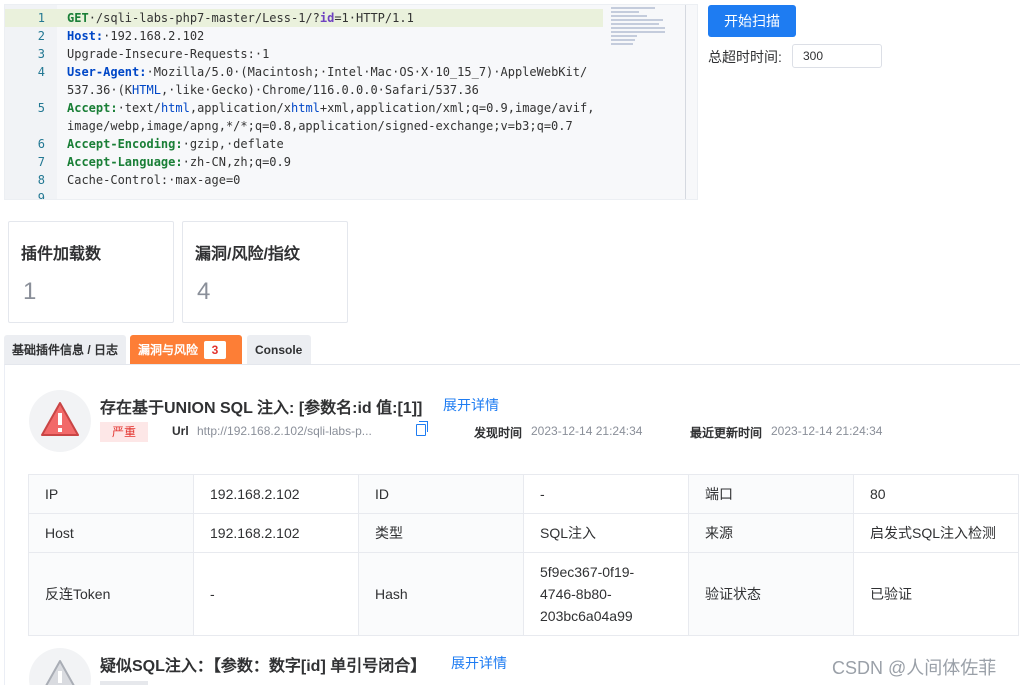 This screenshot has height=685, width=1020. I want to click on tab-console-label: Console, so click(279, 350).